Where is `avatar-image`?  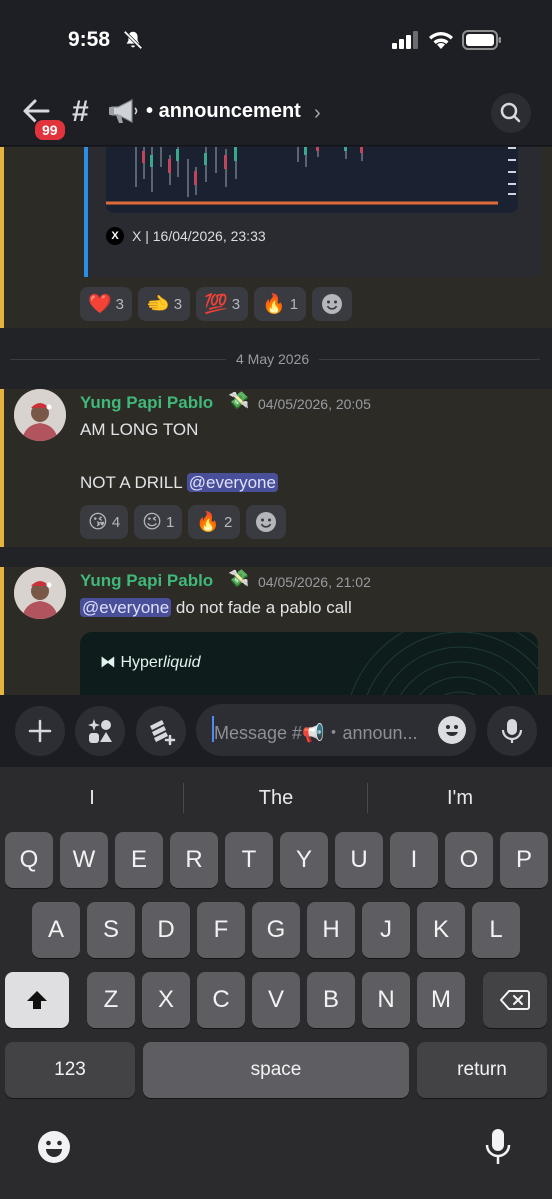
avatar-image is located at coordinates (40, 415).